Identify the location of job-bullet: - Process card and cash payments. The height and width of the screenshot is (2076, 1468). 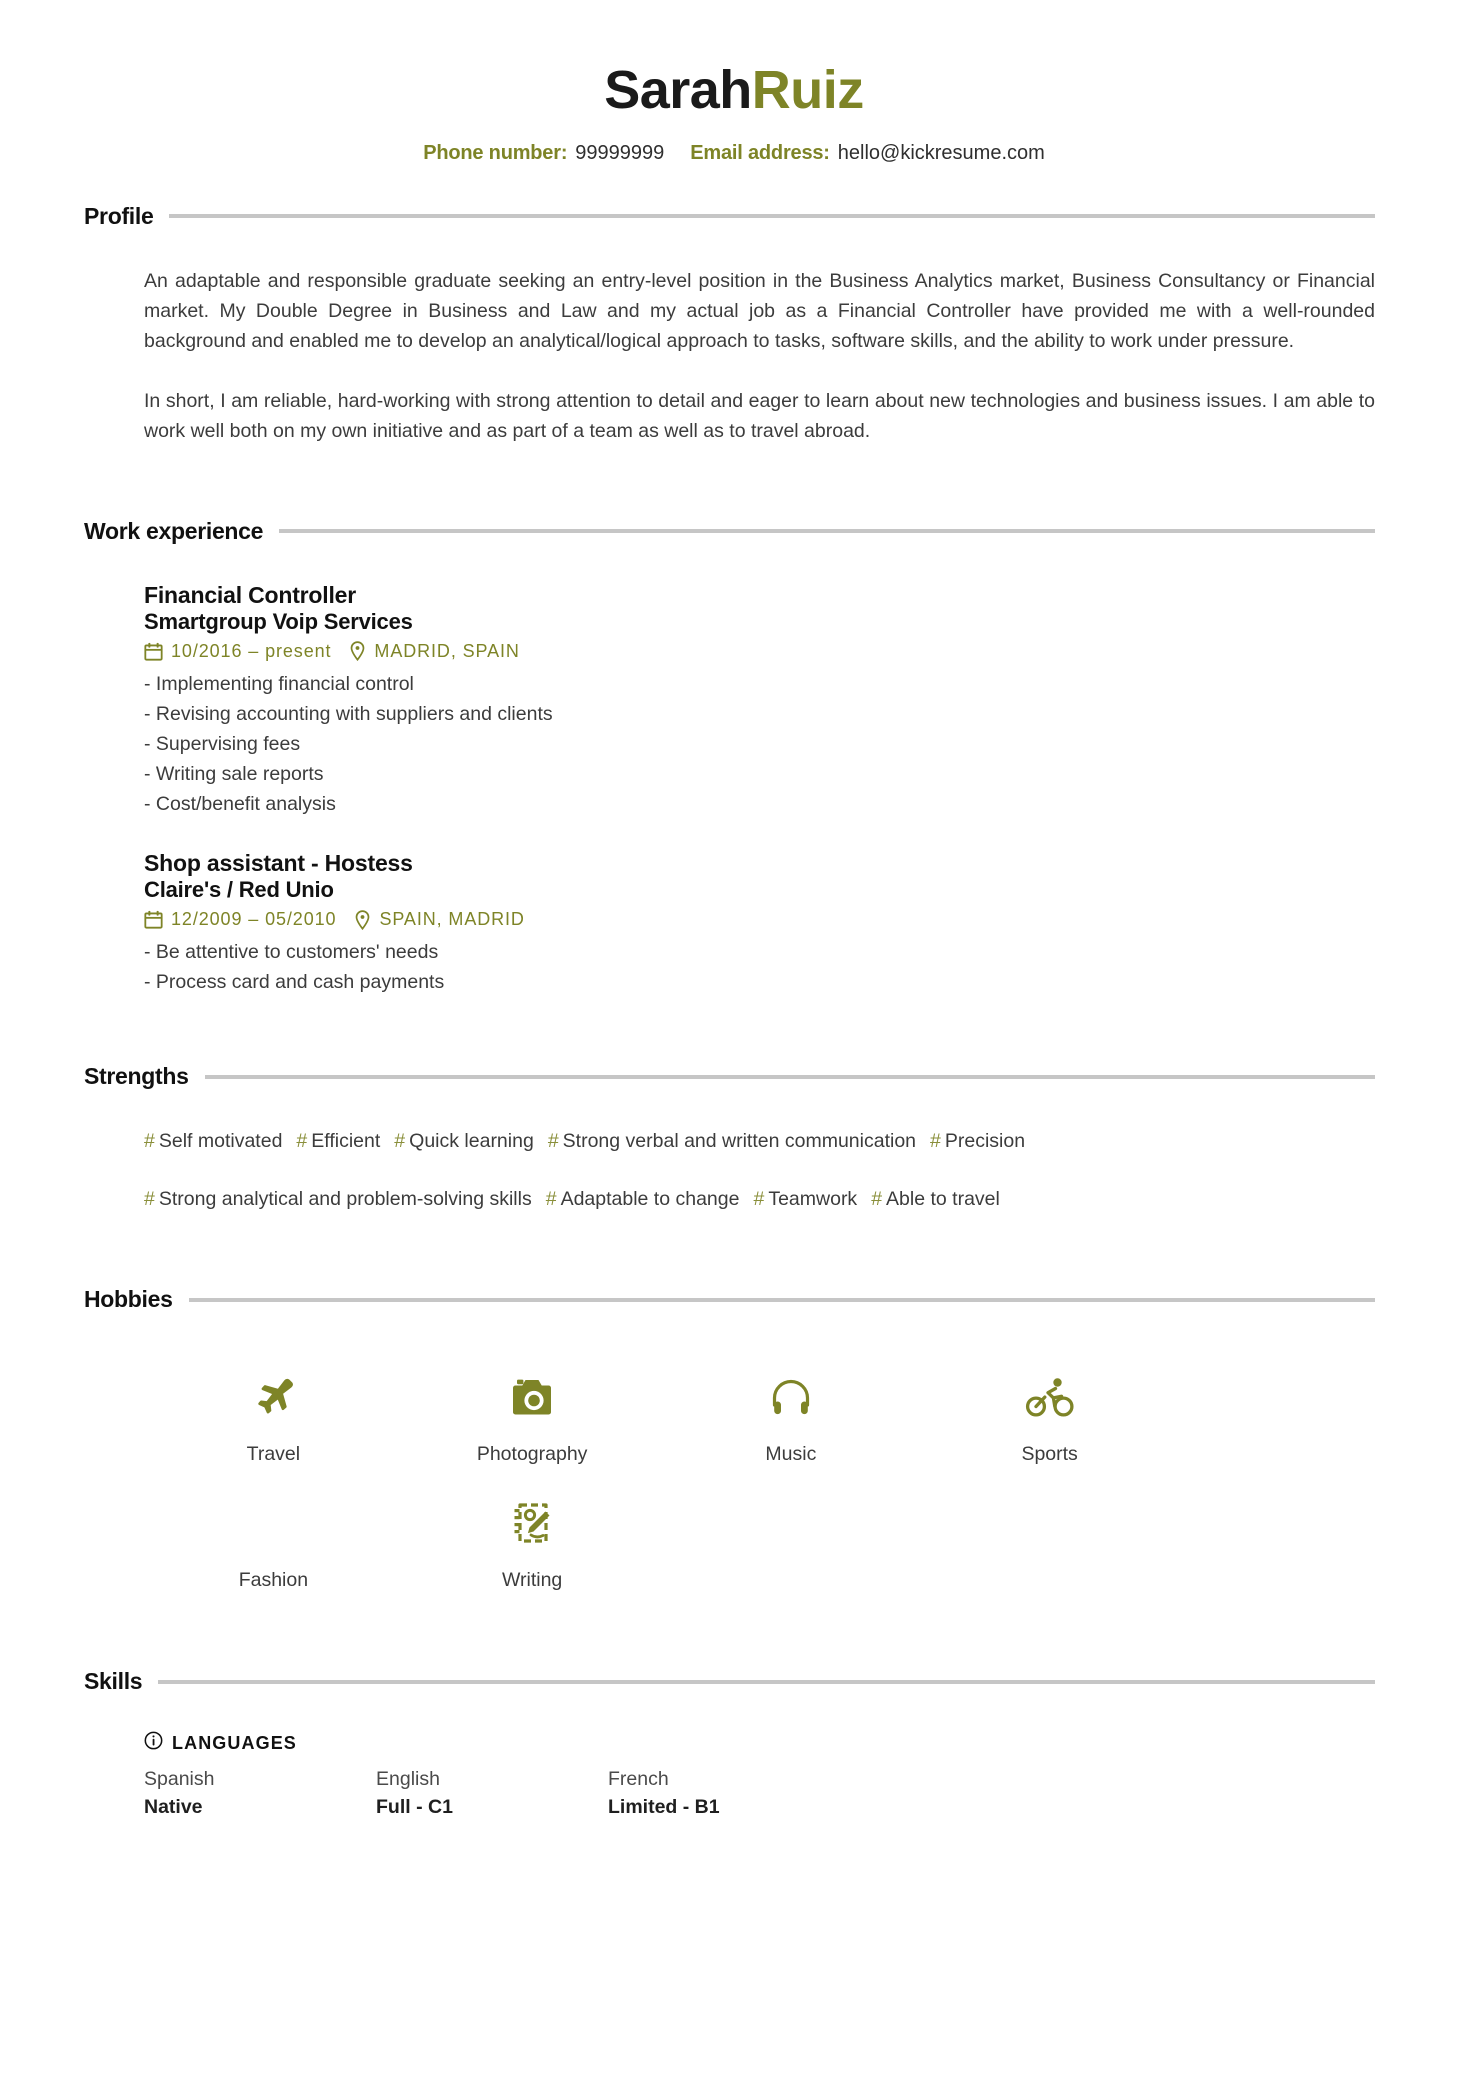
(294, 982).